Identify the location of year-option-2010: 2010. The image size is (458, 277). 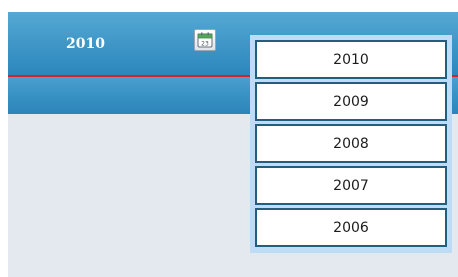
(351, 59).